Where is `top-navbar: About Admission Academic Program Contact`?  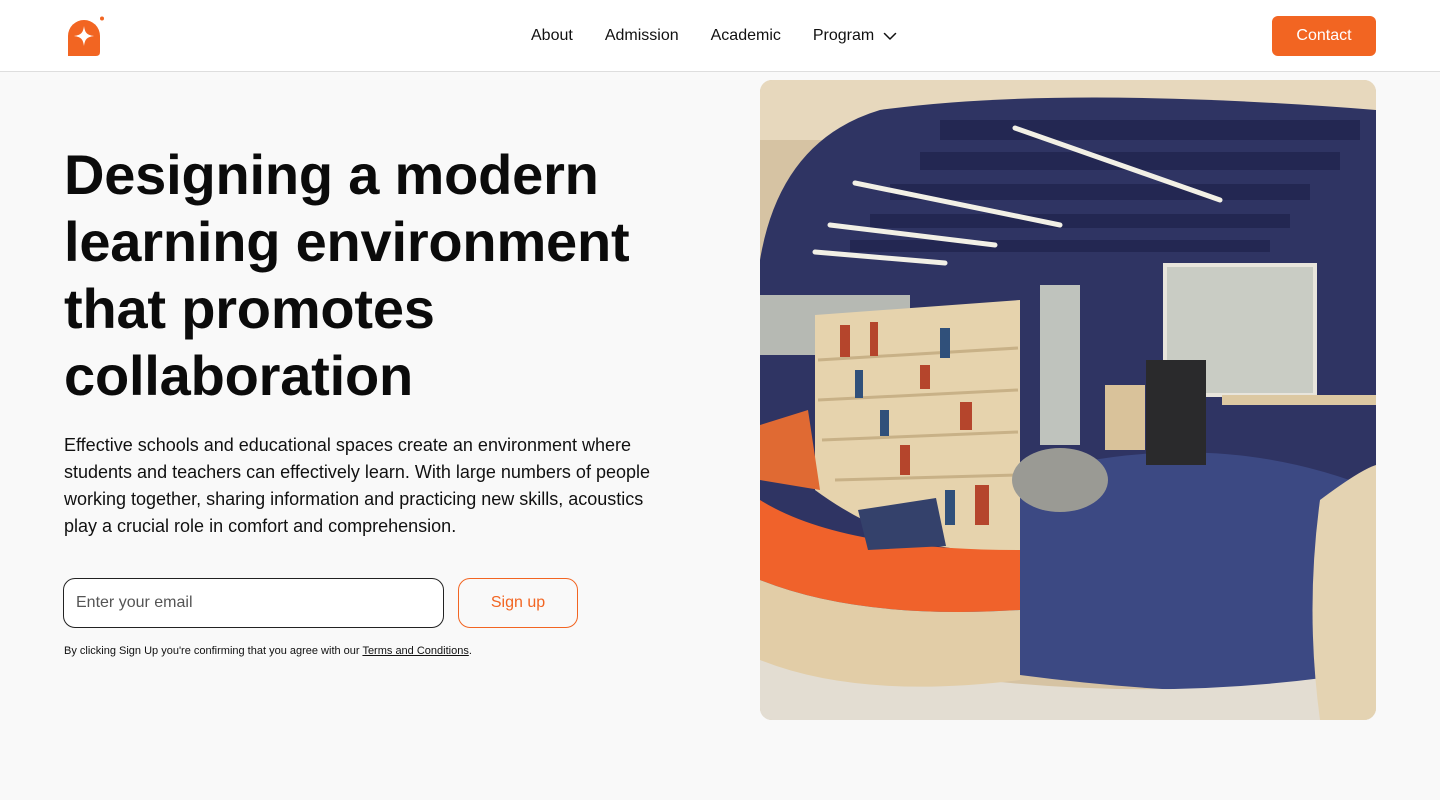
top-navbar: About Admission Academic Program Contact is located at coordinates (720, 36).